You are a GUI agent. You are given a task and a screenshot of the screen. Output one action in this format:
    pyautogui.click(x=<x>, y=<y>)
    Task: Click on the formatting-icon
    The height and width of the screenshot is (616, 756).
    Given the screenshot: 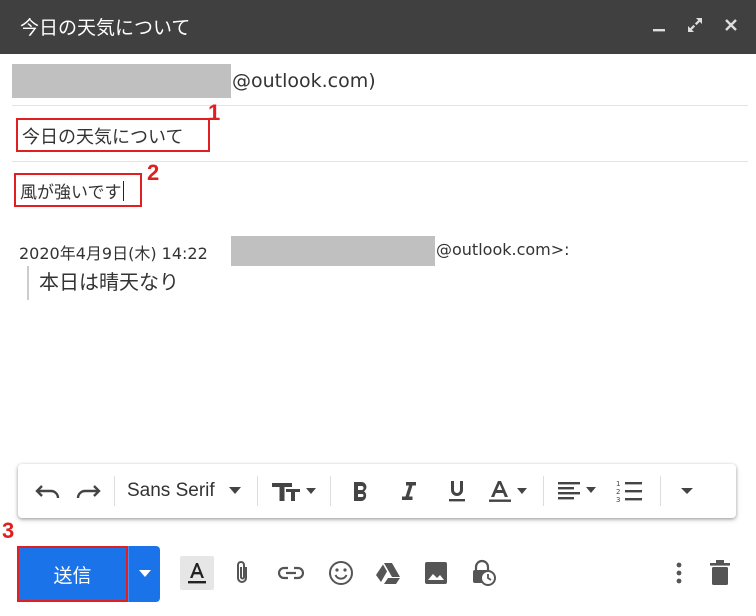 What is the action you would take?
    pyautogui.click(x=197, y=573)
    